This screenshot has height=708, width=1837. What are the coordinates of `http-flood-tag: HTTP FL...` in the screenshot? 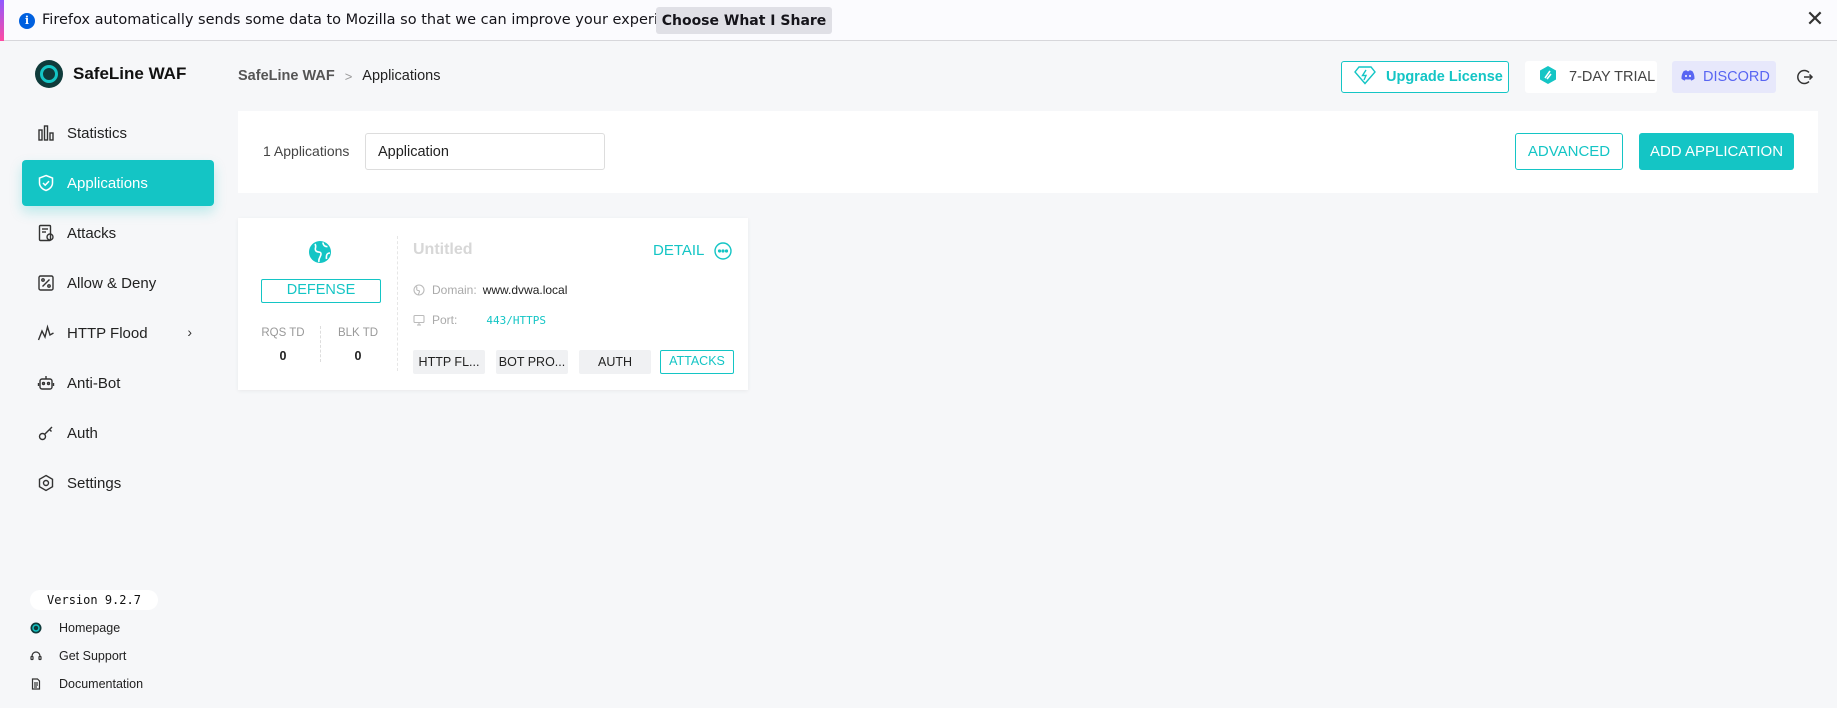 It's located at (449, 362).